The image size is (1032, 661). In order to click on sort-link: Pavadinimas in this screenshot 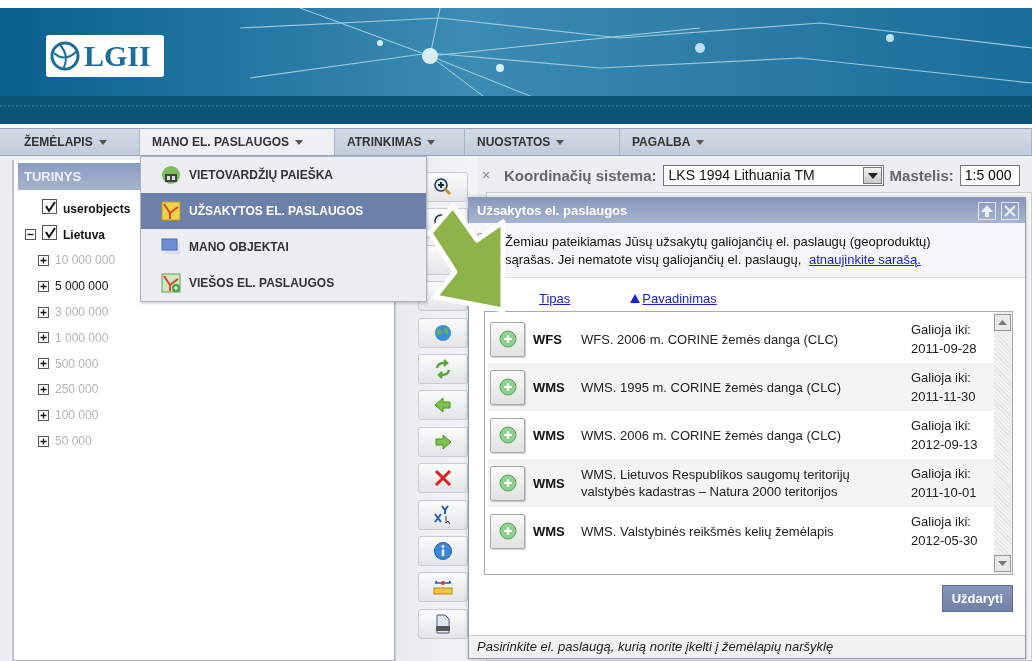, I will do `click(673, 298)`.